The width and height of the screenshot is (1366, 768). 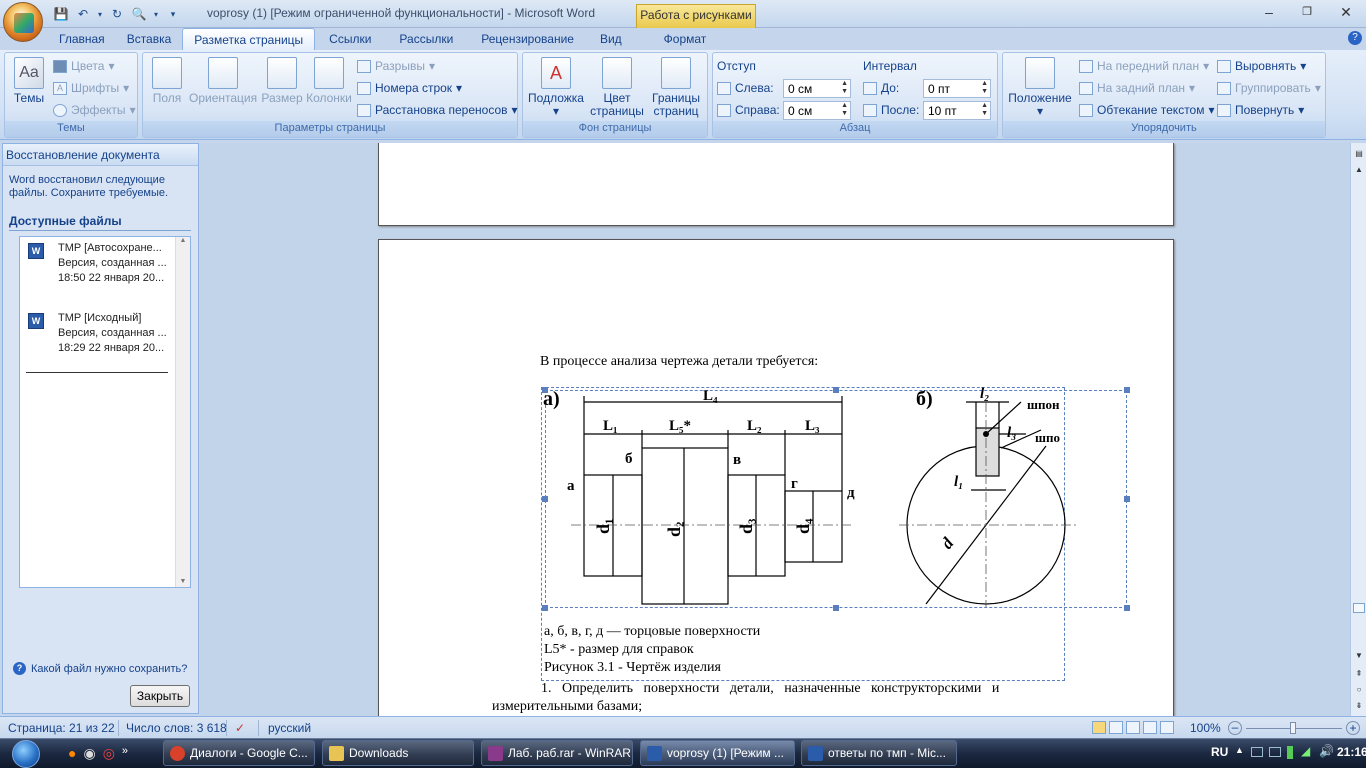 What do you see at coordinates (1351, 752) in the screenshot?
I see `clock: 21:16` at bounding box center [1351, 752].